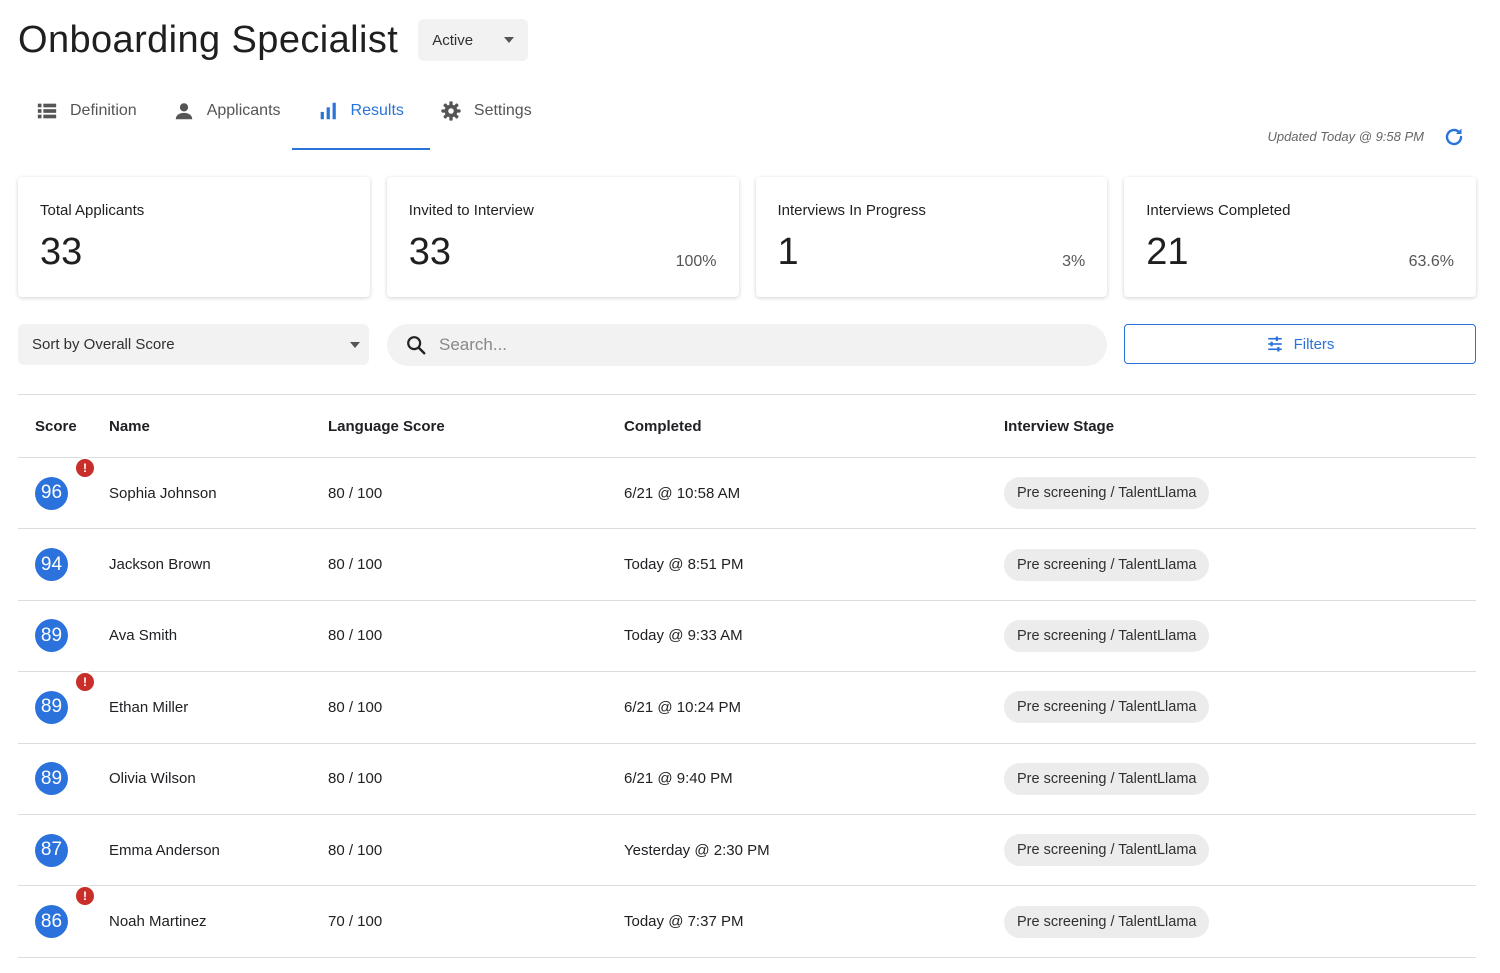  What do you see at coordinates (416, 345) in the screenshot?
I see `search-icon` at bounding box center [416, 345].